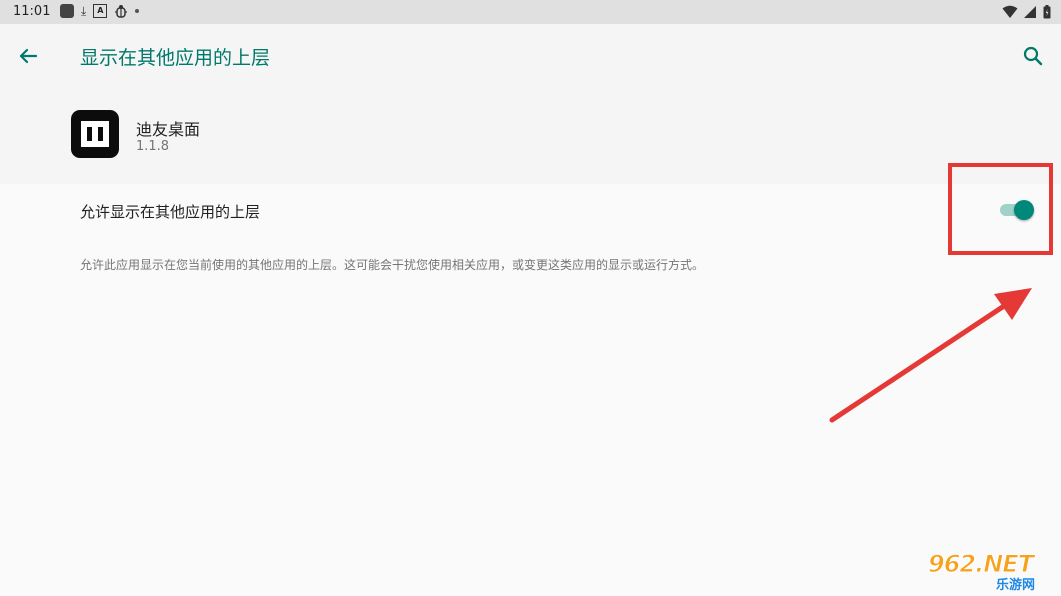  Describe the element at coordinates (930, 355) in the screenshot. I see `red-arrow-annotation` at that location.